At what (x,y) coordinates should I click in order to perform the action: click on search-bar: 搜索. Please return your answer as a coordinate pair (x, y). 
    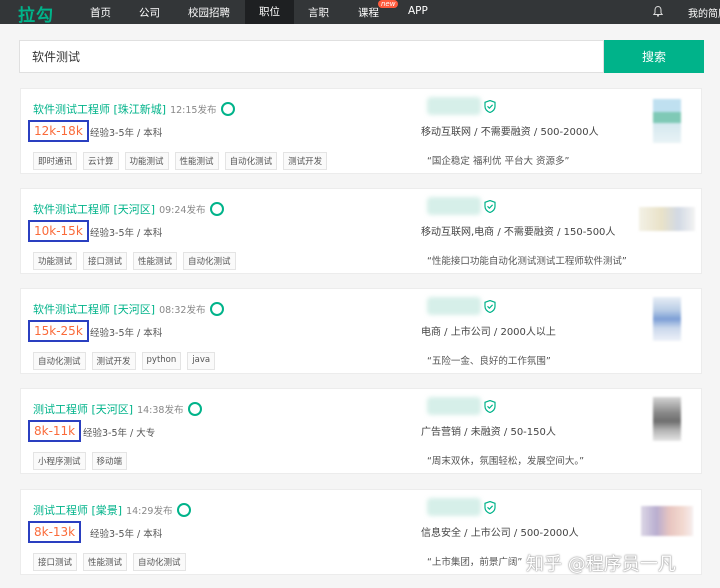
    Looking at the image, I should click on (361, 56).